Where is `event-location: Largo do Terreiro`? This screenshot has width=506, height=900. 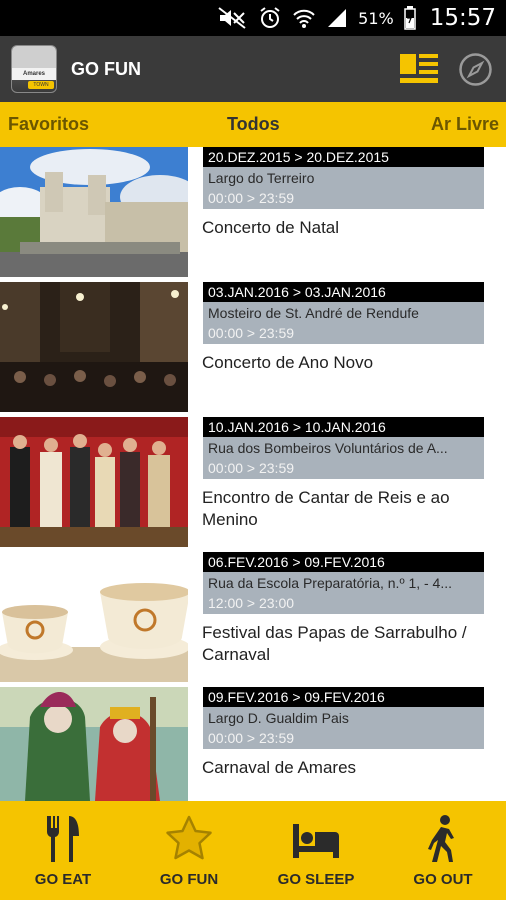 event-location: Largo do Terreiro is located at coordinates (261, 178).